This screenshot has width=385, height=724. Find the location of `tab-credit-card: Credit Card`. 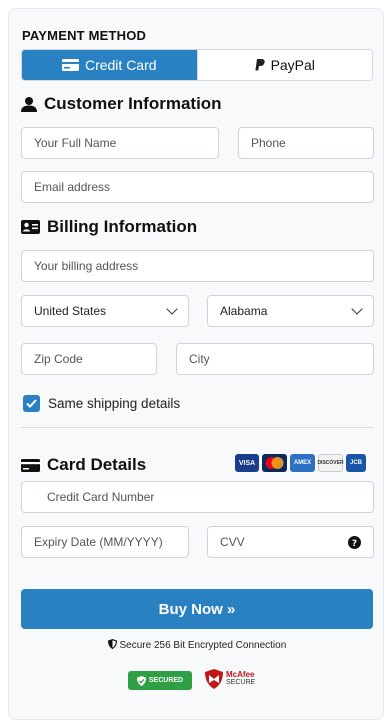

tab-credit-card: Credit Card is located at coordinates (109, 65).